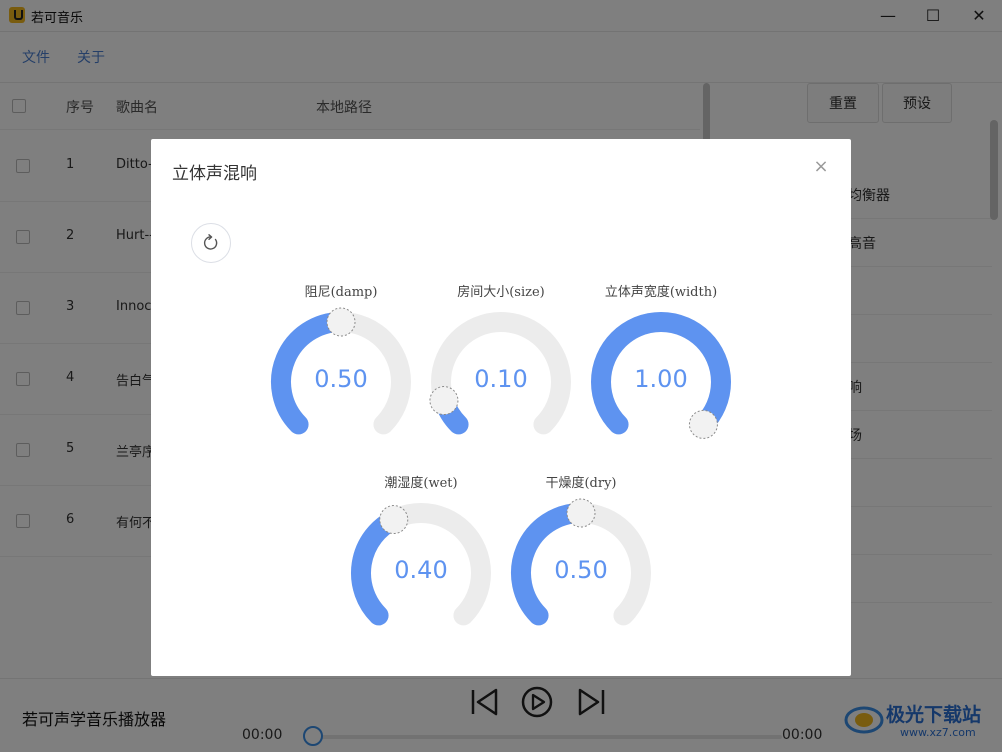  I want to click on knob-value: 1.00, so click(661, 379).